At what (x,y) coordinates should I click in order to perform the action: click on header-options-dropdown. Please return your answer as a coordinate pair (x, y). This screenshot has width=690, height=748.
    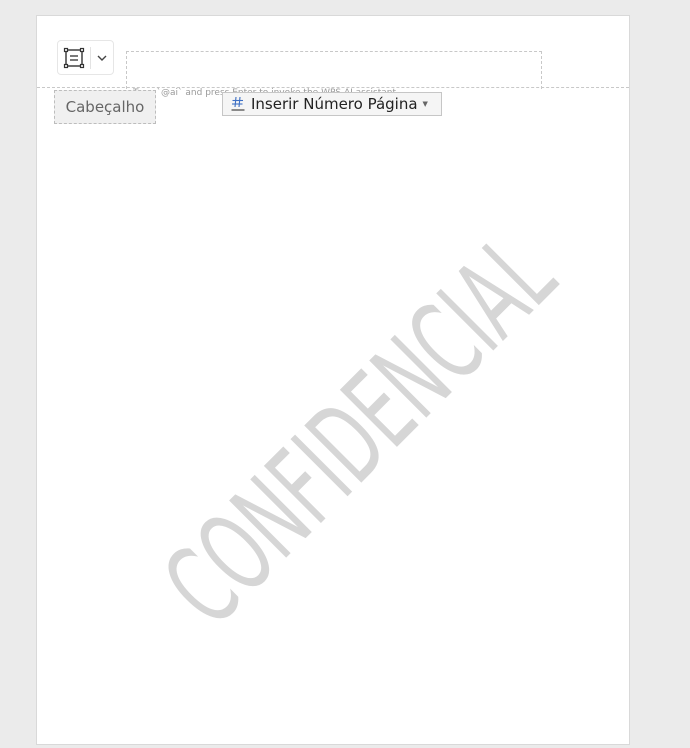
    Looking at the image, I should click on (102, 57).